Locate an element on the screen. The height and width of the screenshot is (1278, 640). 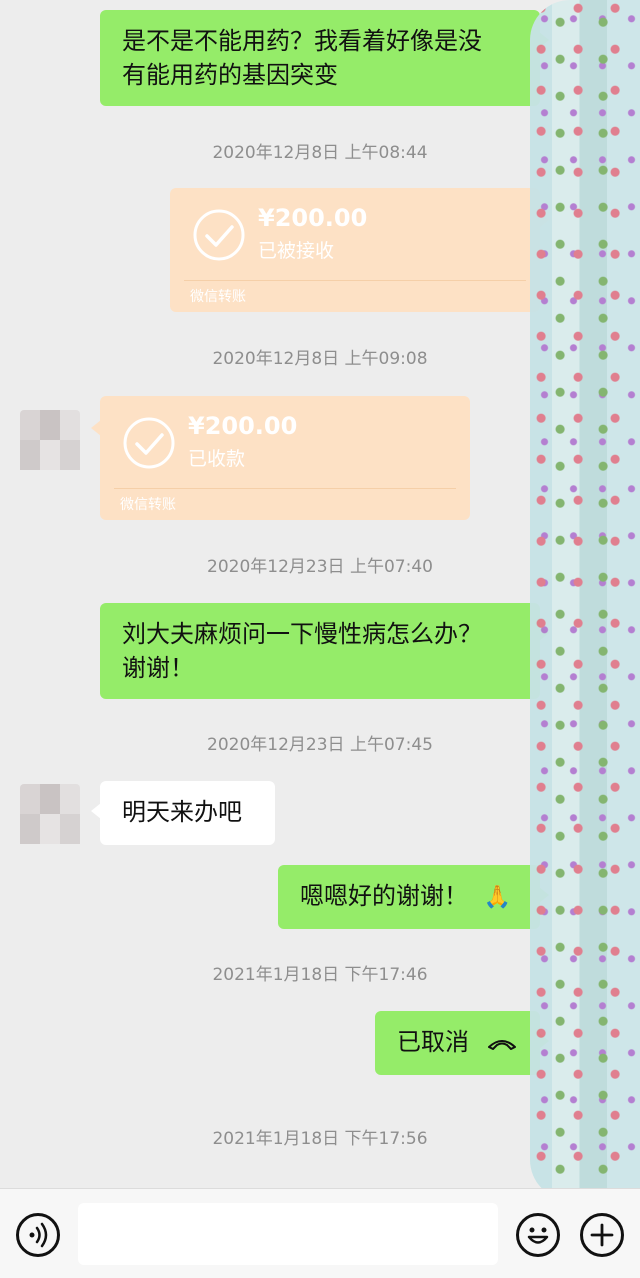
message-text: 嗯嗯好的谢谢！ is located at coordinates (384, 896).